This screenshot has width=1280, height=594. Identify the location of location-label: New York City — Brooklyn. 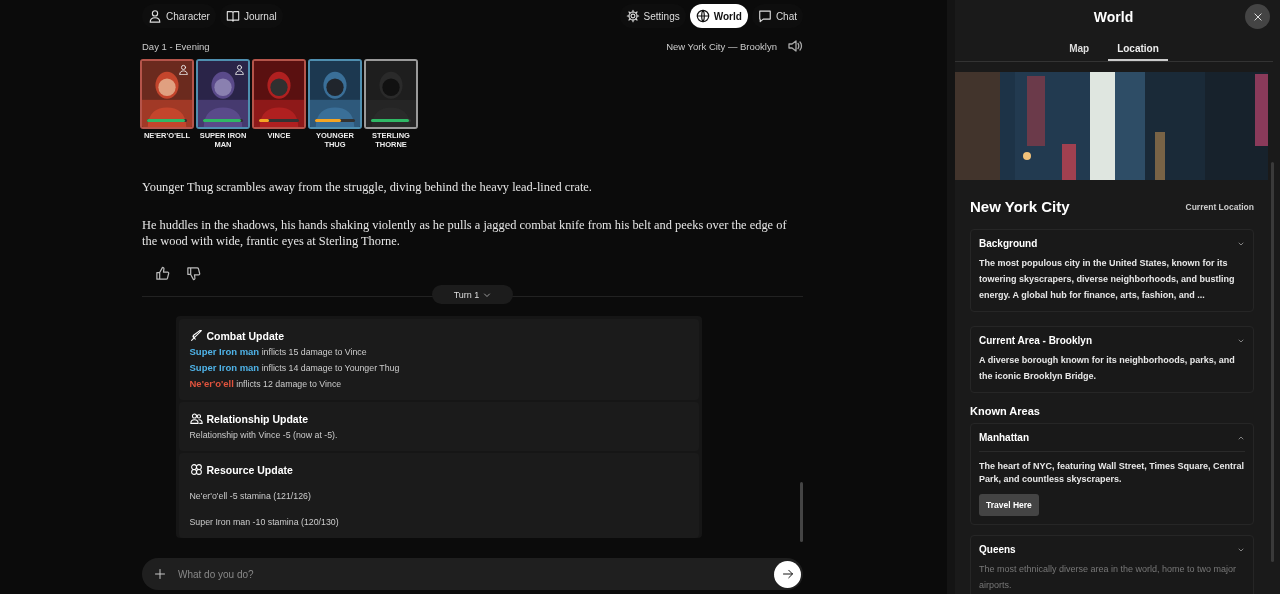
(721, 46).